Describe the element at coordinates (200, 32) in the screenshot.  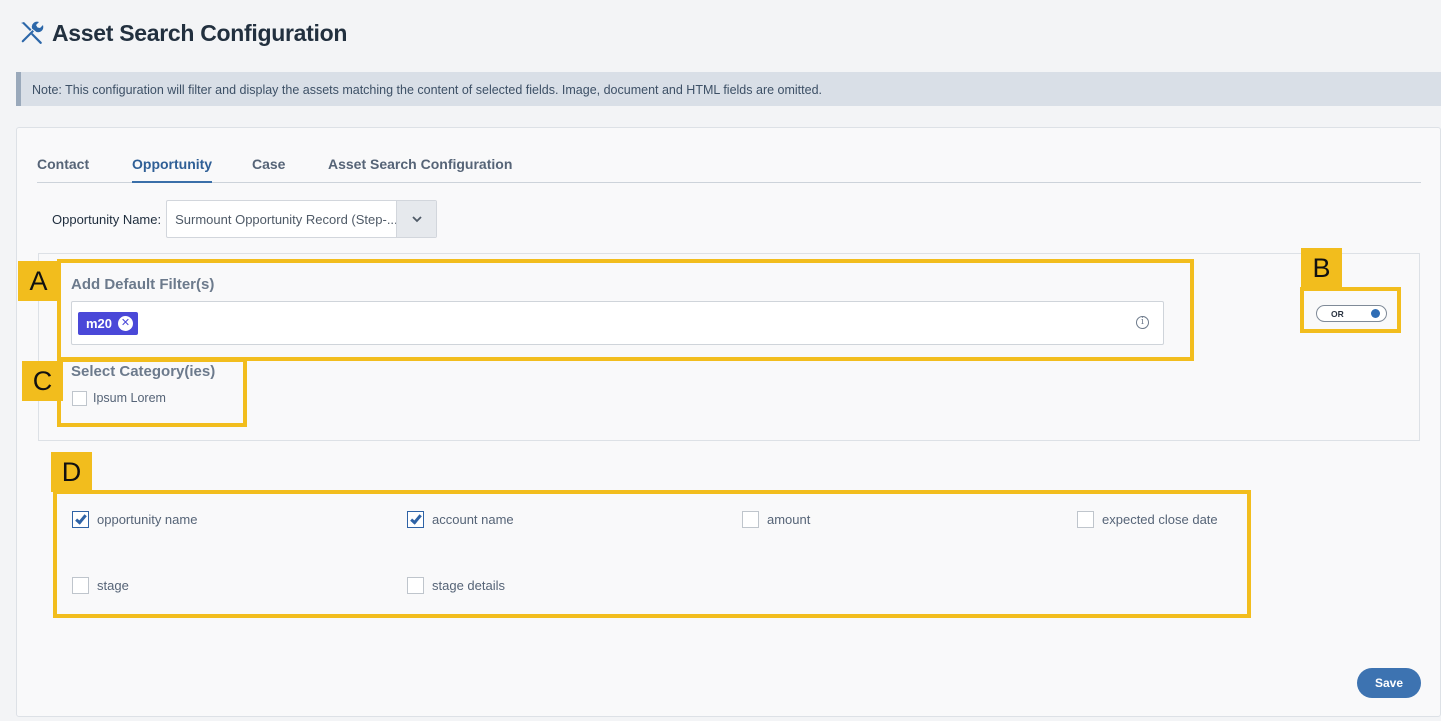
I see `page-title: Asset Search Configuration` at that location.